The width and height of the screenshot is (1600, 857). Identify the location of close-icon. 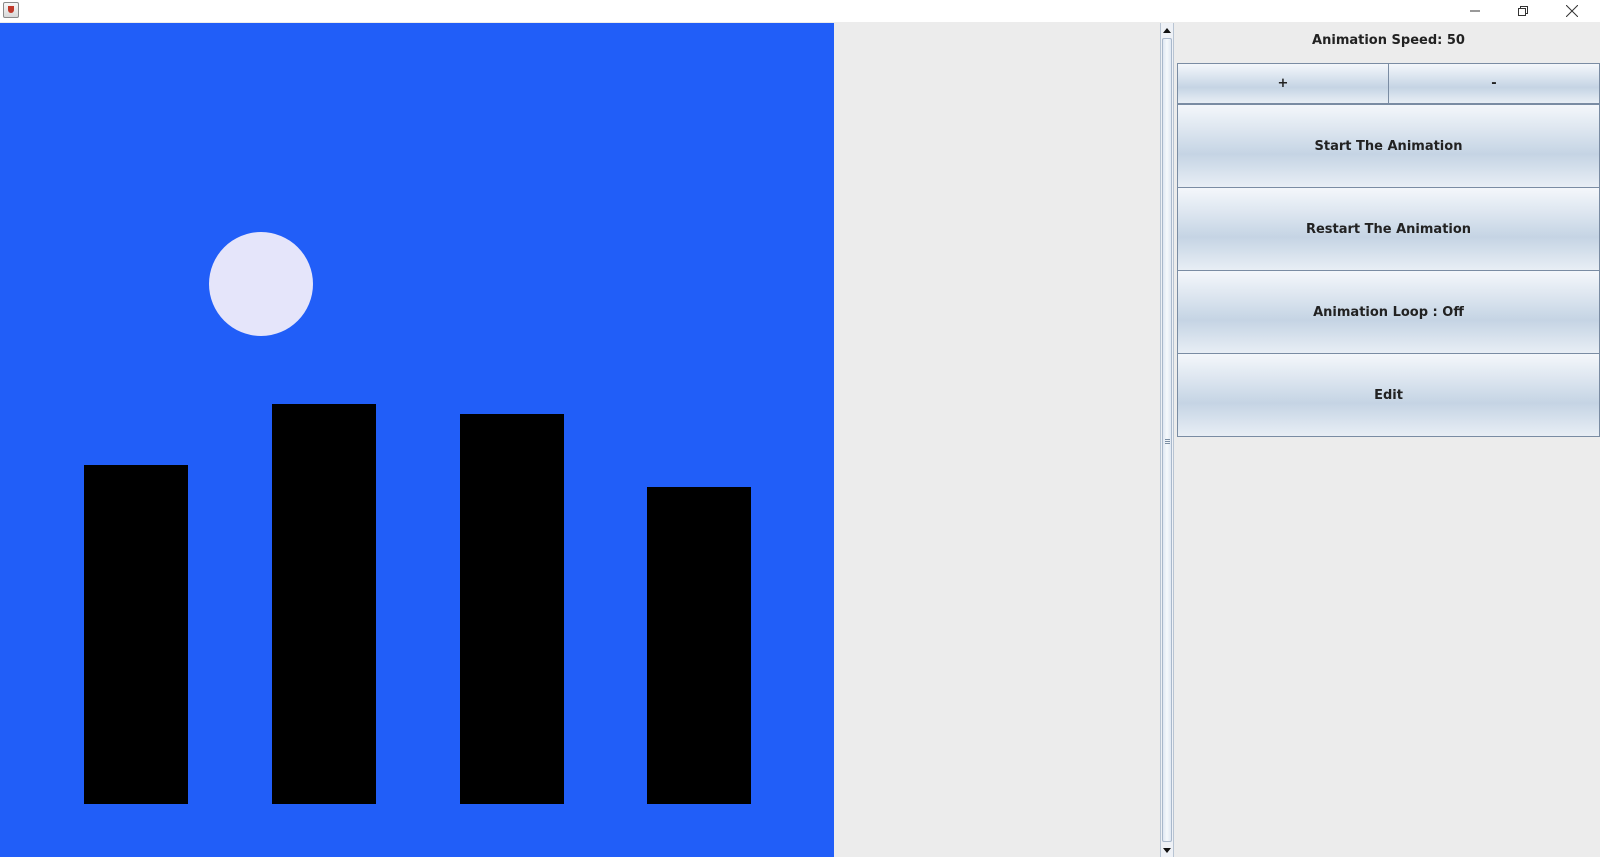
(1572, 11).